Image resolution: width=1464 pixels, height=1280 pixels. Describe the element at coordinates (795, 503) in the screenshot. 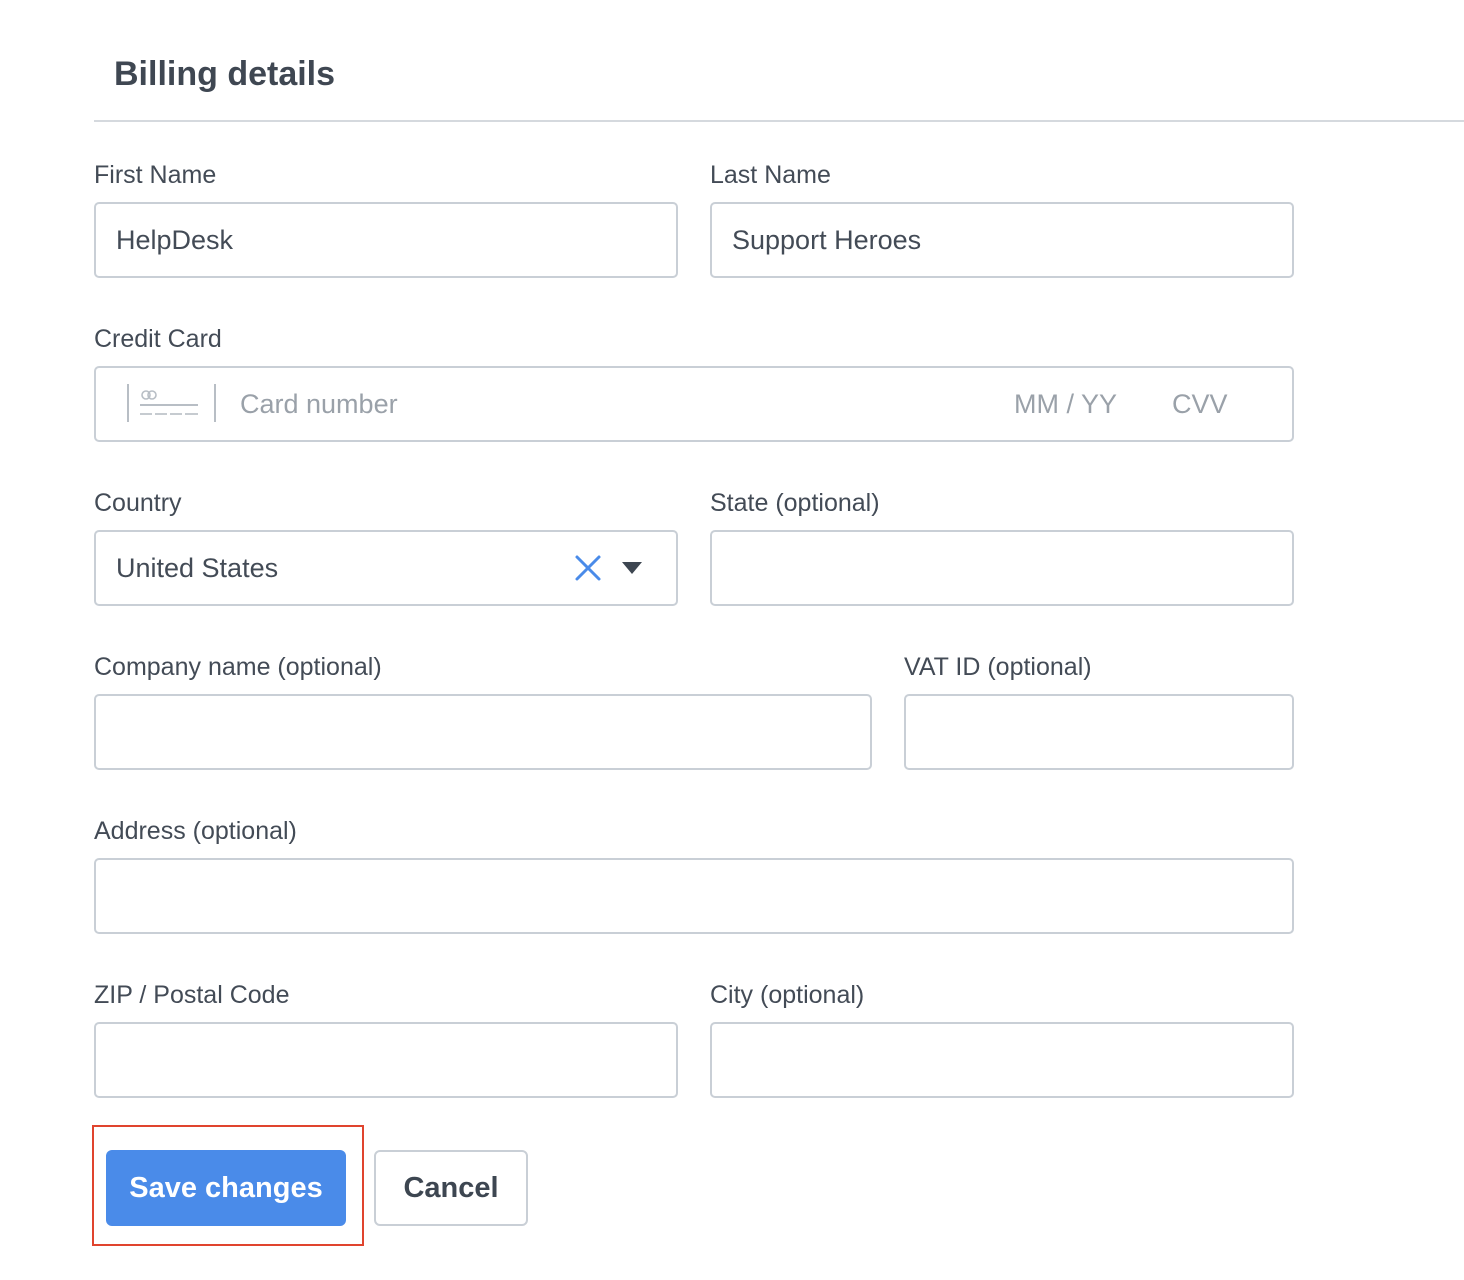

I see `state-label: State (optional)` at that location.